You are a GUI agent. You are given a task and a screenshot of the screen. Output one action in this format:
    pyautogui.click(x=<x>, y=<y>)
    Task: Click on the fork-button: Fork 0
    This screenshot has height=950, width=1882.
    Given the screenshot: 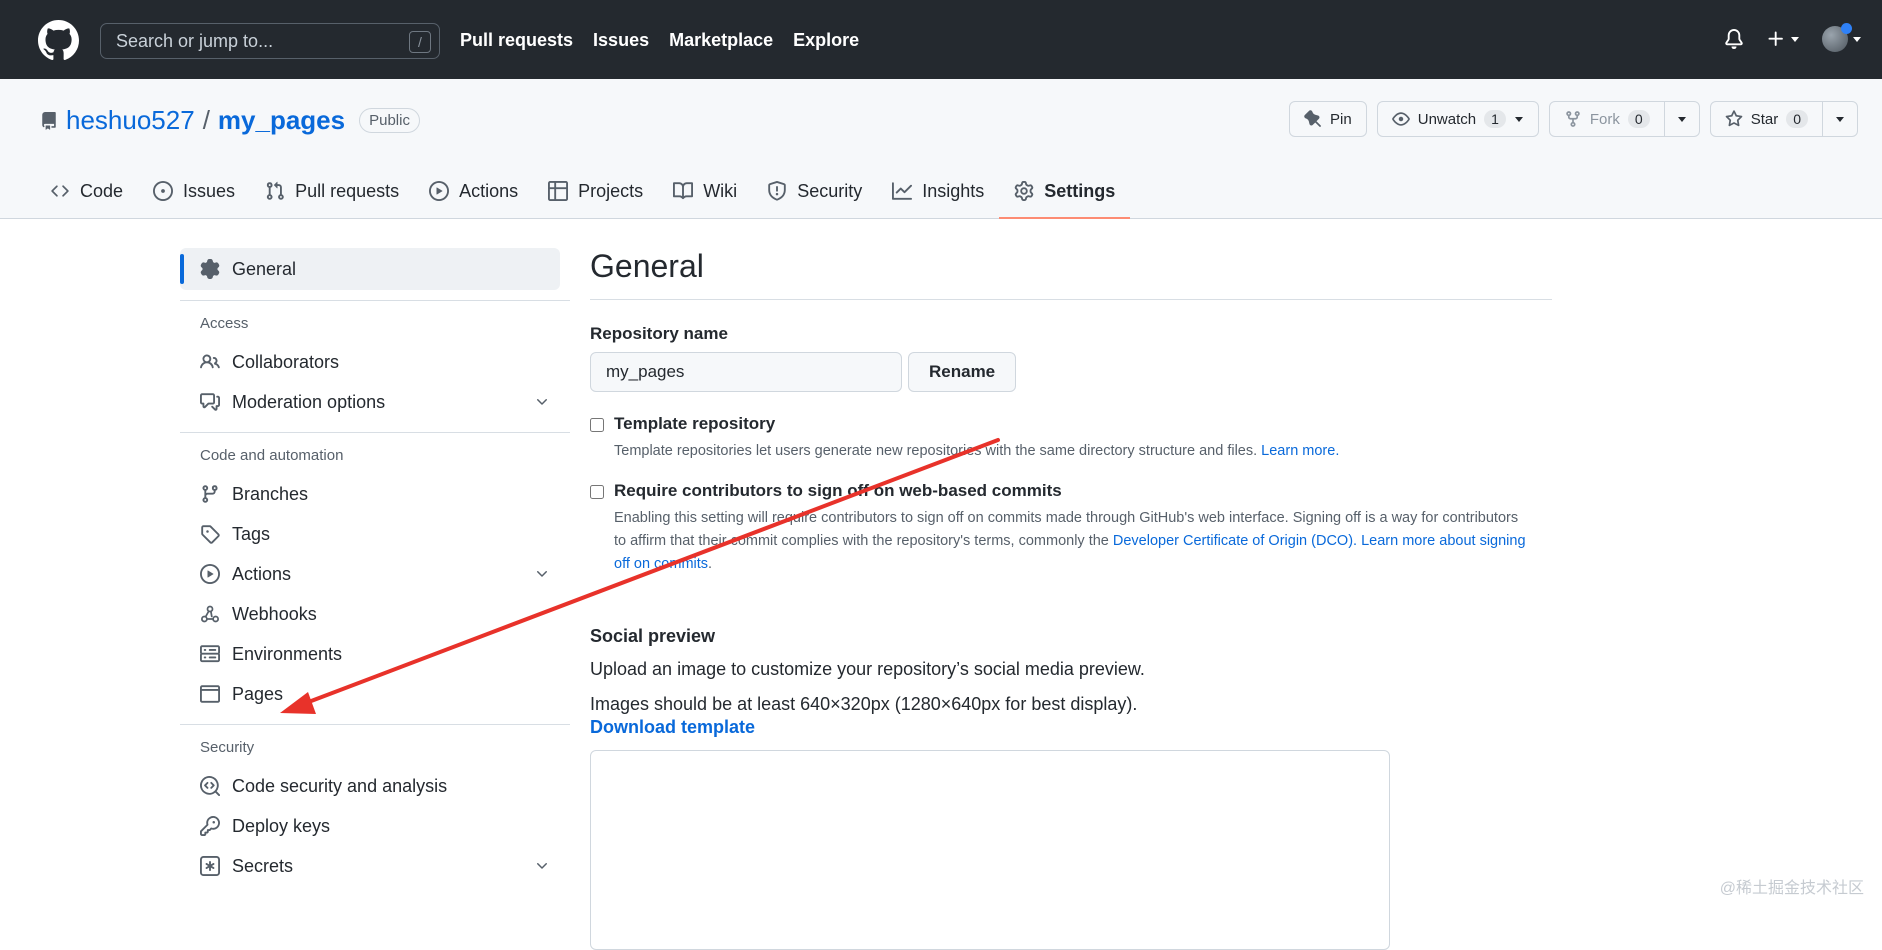 What is the action you would take?
    pyautogui.click(x=1624, y=119)
    